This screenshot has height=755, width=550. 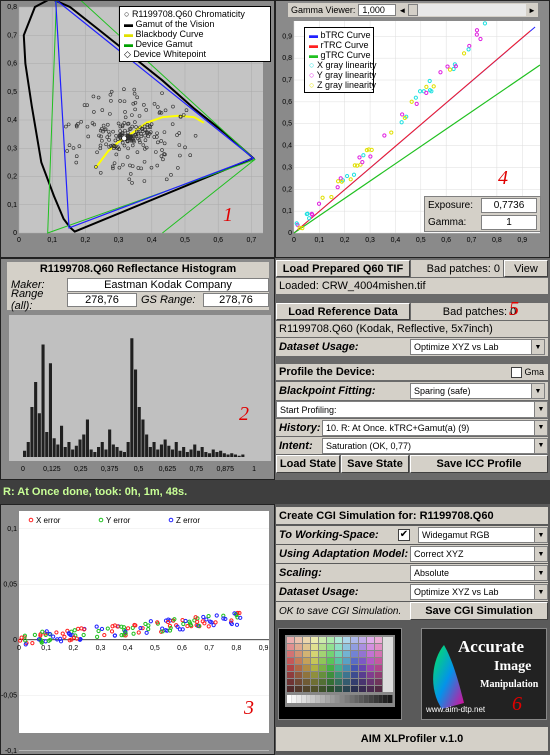 I want to click on legend-rtrc: ▬ rTRC Curve, so click(x=339, y=45).